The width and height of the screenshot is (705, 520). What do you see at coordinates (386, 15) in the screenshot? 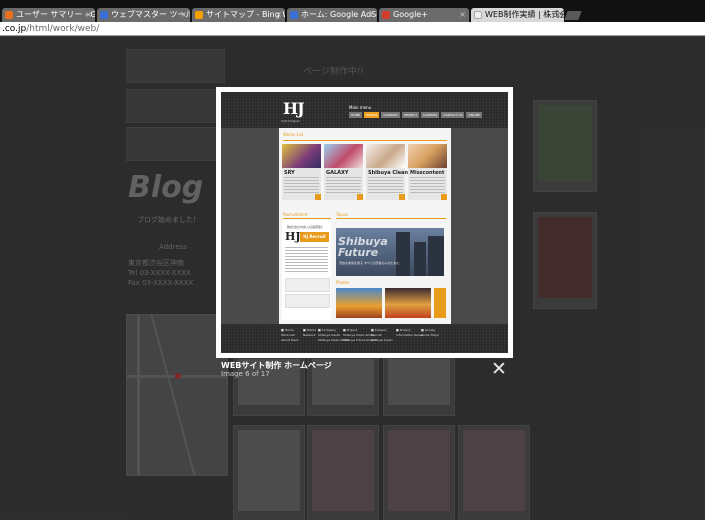
I see `google-plus-favicon-icon` at bounding box center [386, 15].